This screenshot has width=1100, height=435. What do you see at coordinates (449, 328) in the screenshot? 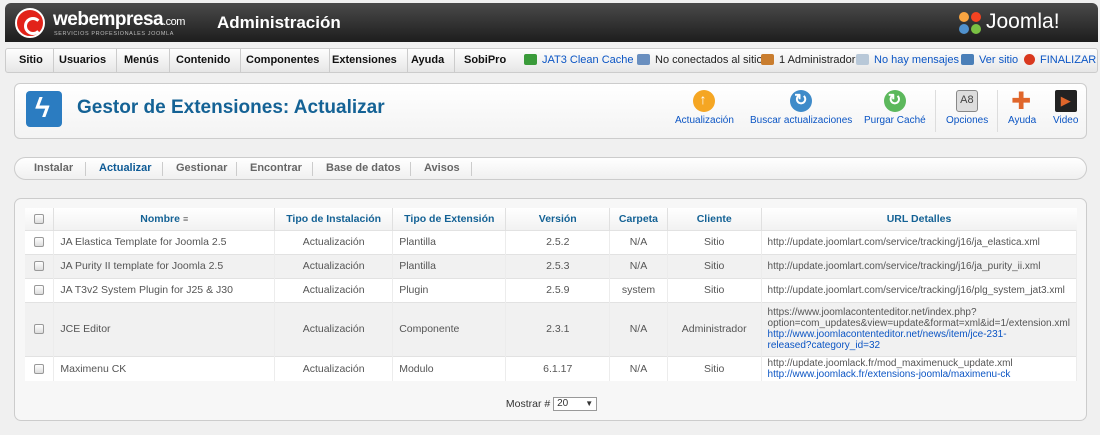
I see `ext-type-cell: Componente` at bounding box center [449, 328].